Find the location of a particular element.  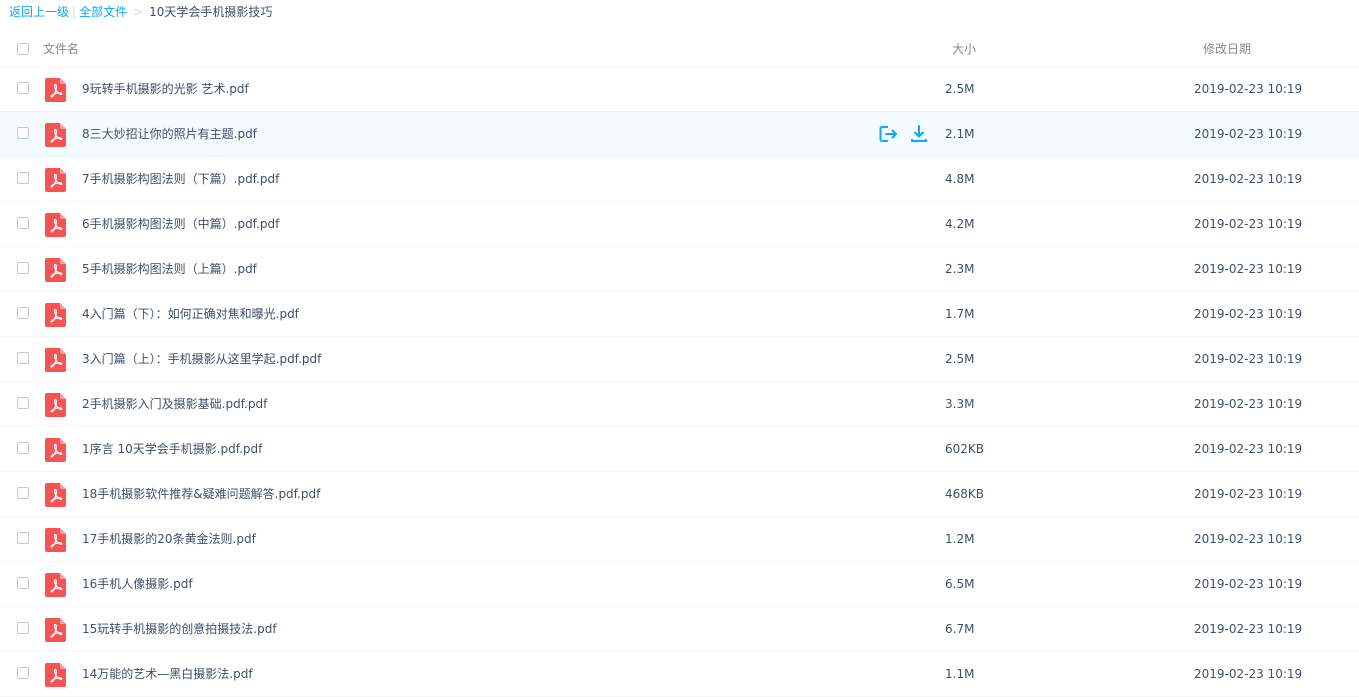

file-row: 8三大妙招让你的照片有主题.pdf 2.1M 2019-02-23 10:19 is located at coordinates (679, 134).